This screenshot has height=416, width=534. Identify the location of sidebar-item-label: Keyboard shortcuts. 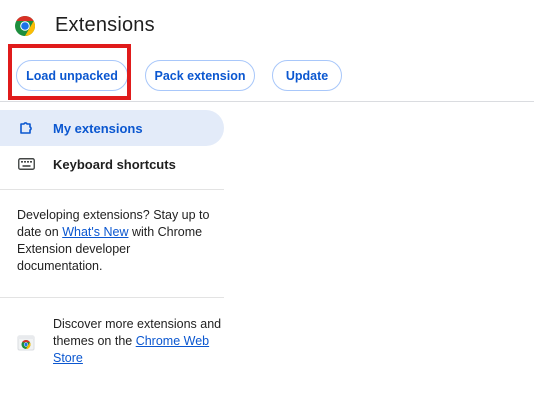
(114, 164).